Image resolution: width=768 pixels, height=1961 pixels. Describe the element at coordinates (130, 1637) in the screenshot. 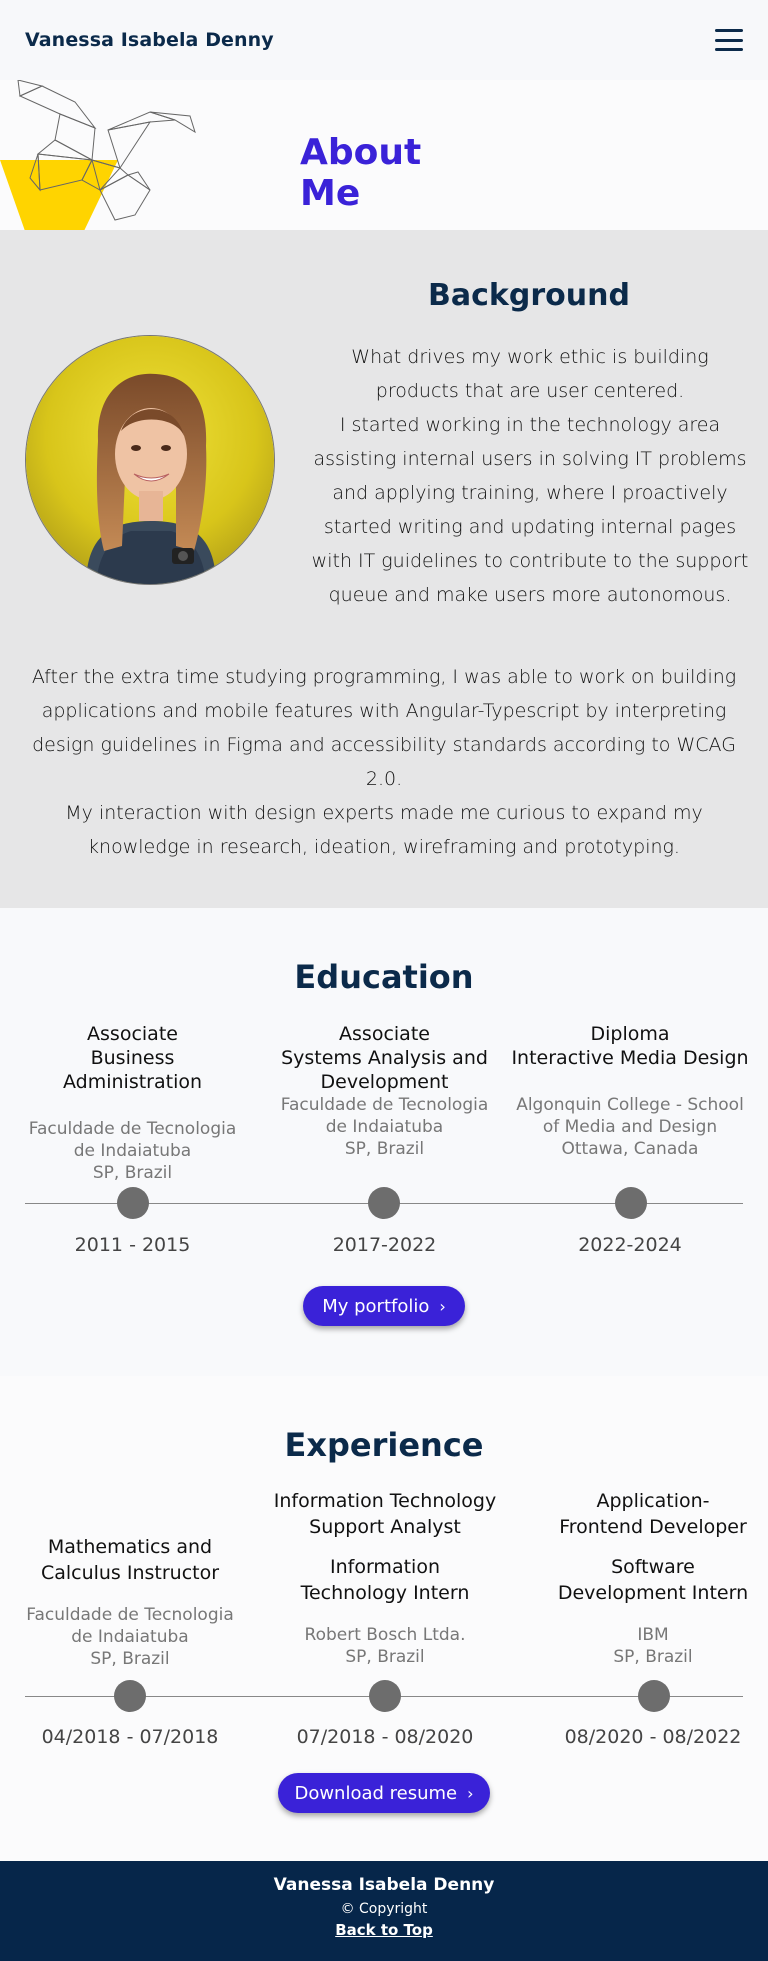

I see `company-name-line2: de Indaiatuba` at that location.